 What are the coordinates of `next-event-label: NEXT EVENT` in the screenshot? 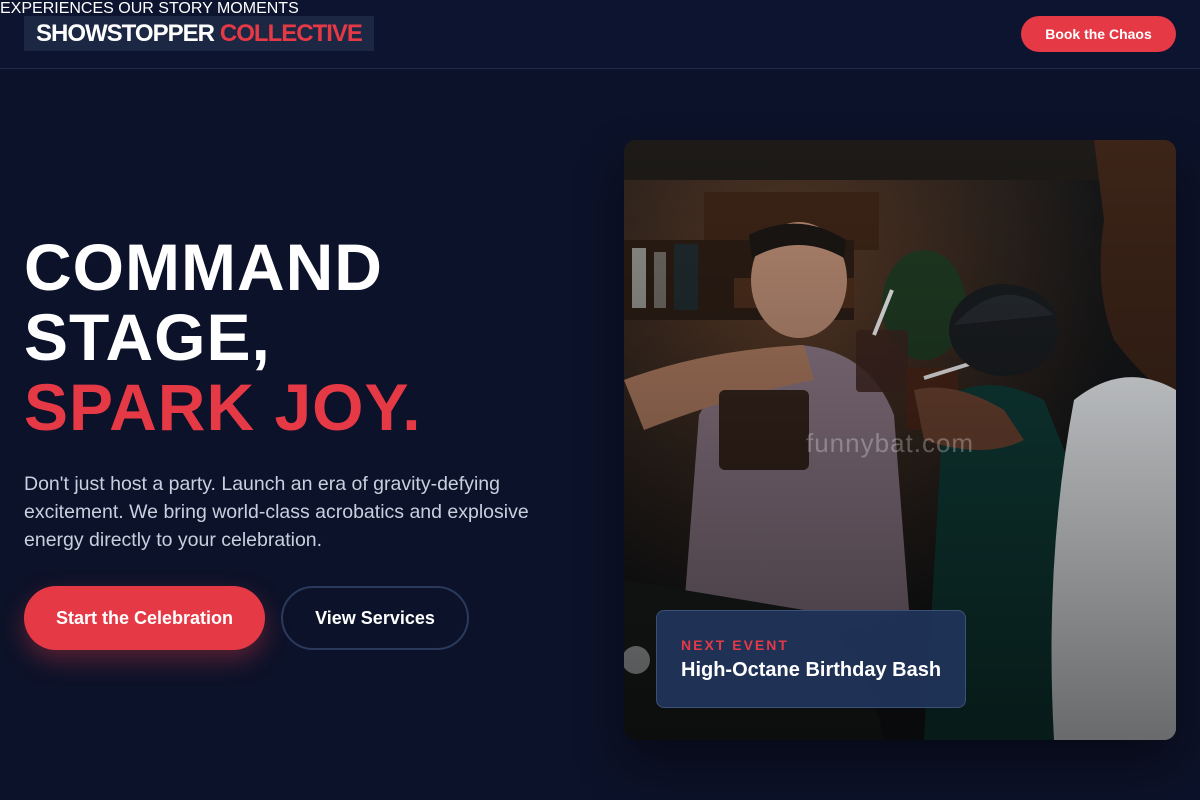 It's located at (735, 645).